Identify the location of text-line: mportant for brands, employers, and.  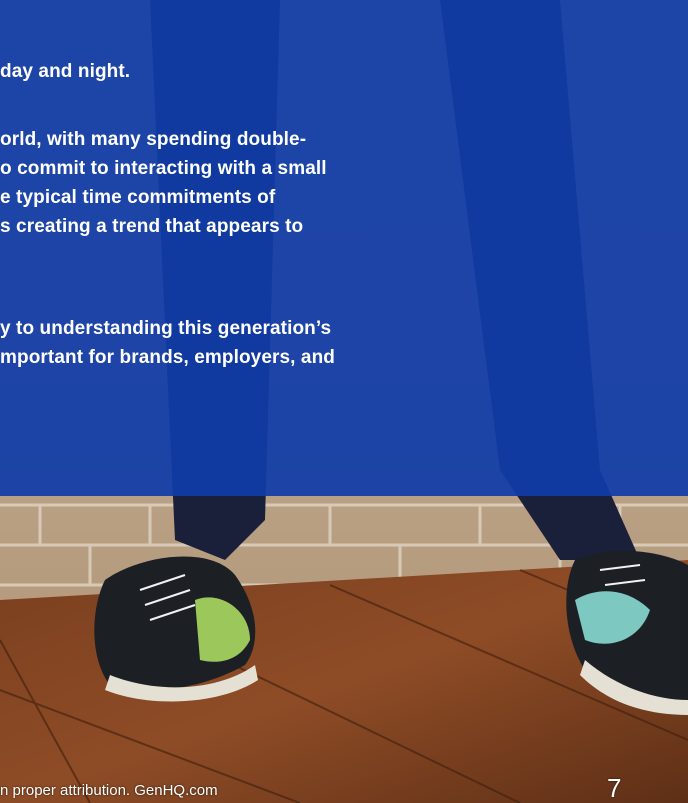
(167, 357).